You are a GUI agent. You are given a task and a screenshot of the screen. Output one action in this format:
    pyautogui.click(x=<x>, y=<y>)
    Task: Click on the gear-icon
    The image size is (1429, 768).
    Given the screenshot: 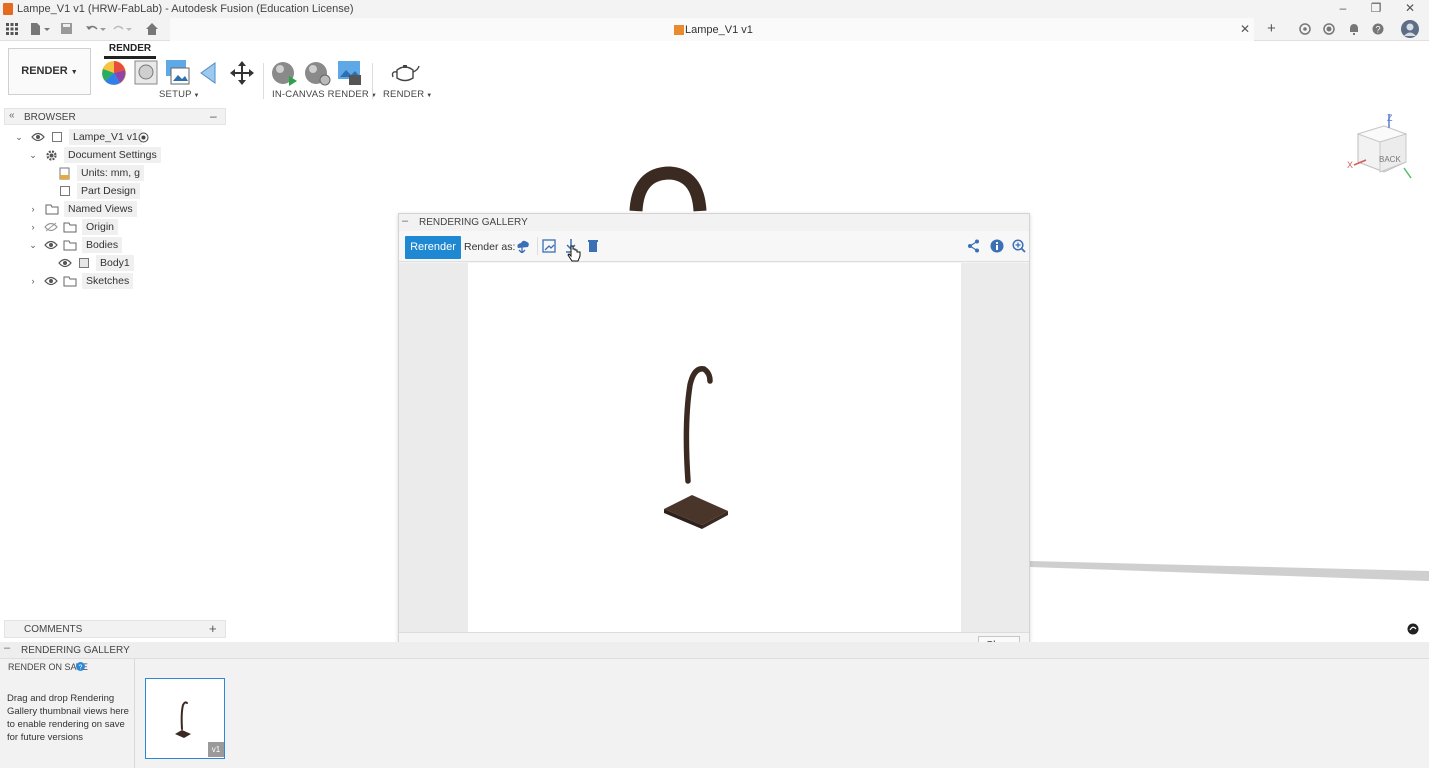 What is the action you would take?
    pyautogui.click(x=51, y=155)
    